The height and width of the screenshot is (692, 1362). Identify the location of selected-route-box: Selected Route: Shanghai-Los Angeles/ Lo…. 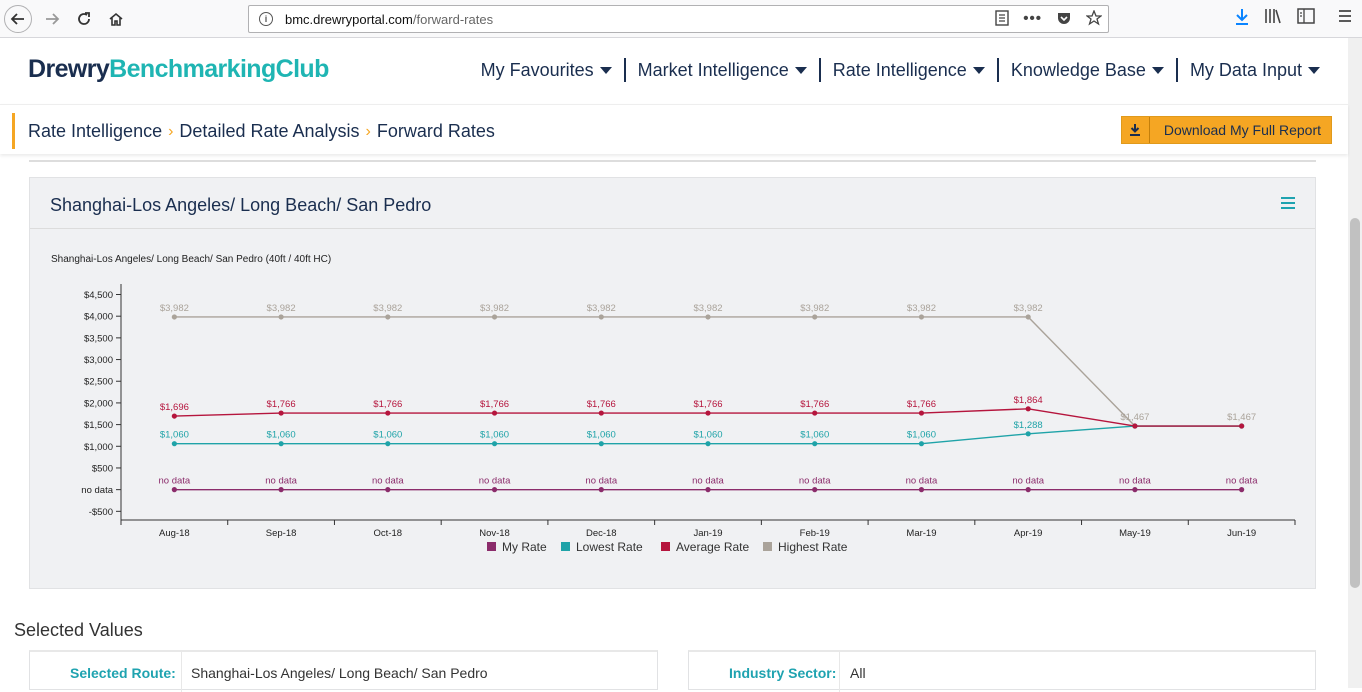
(343, 671).